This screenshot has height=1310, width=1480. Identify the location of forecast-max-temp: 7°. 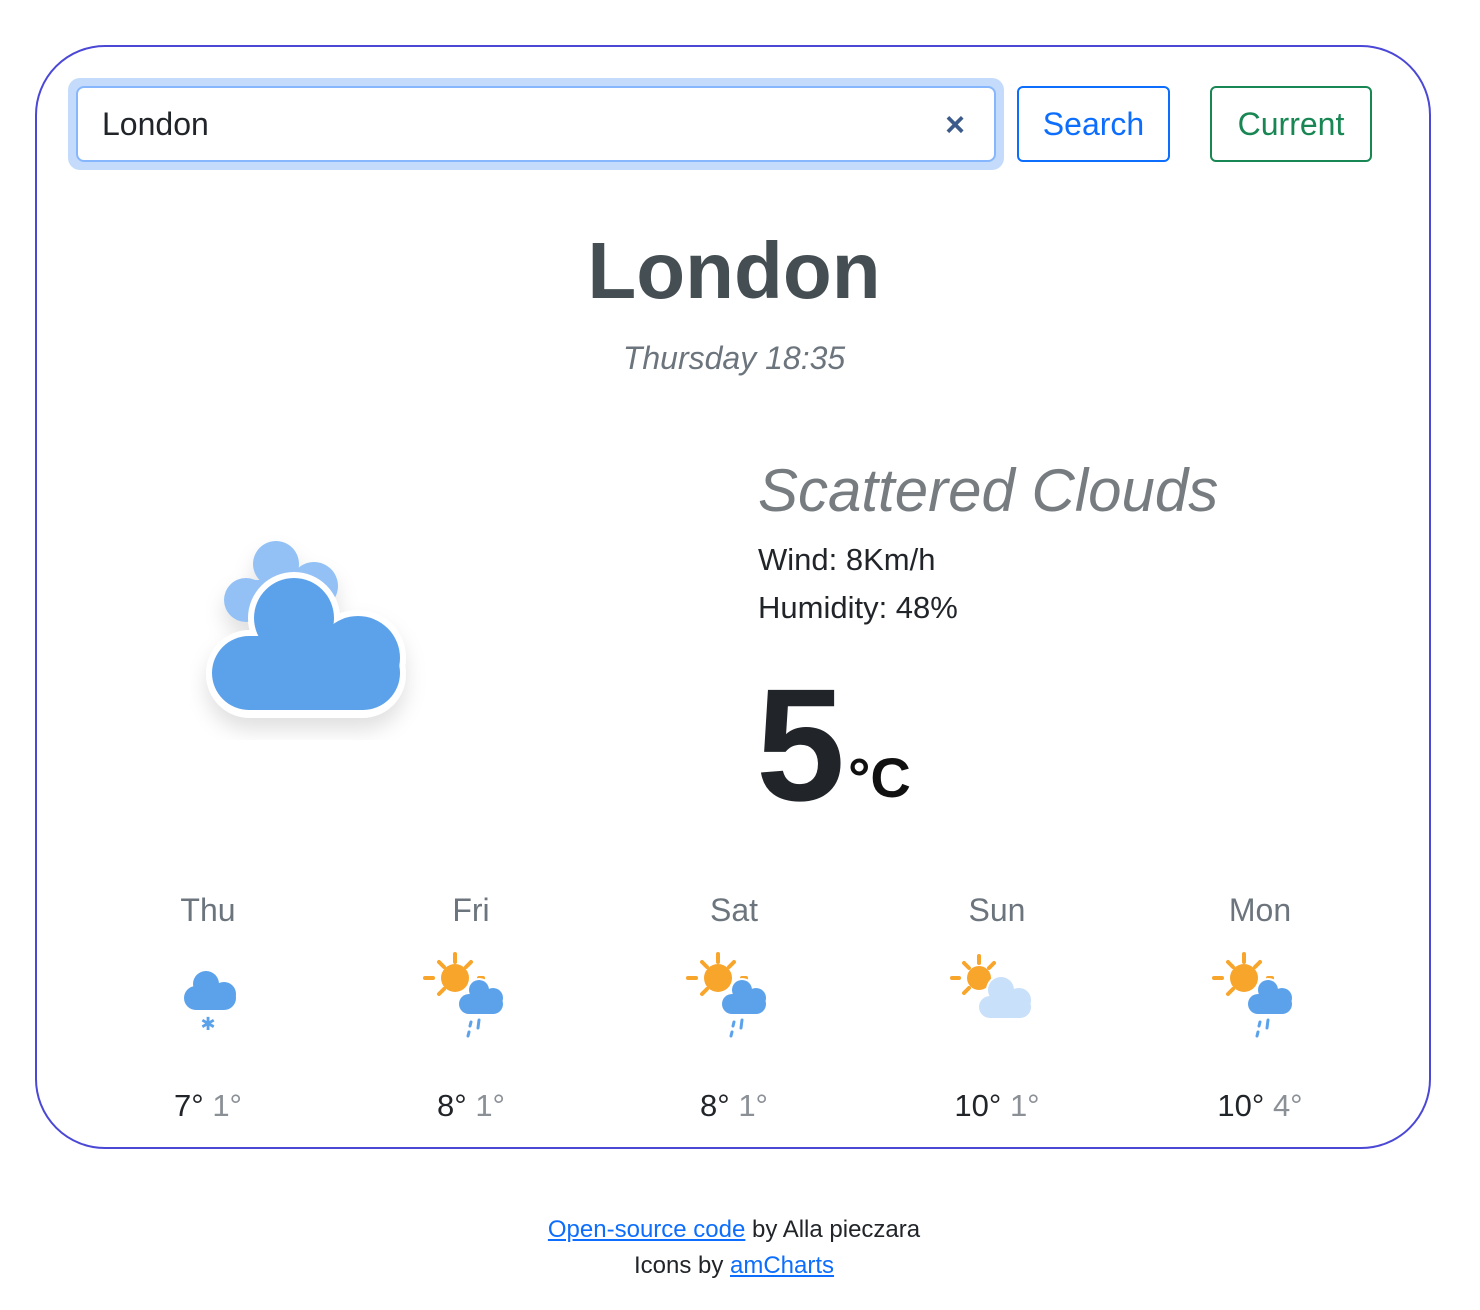
(189, 1105).